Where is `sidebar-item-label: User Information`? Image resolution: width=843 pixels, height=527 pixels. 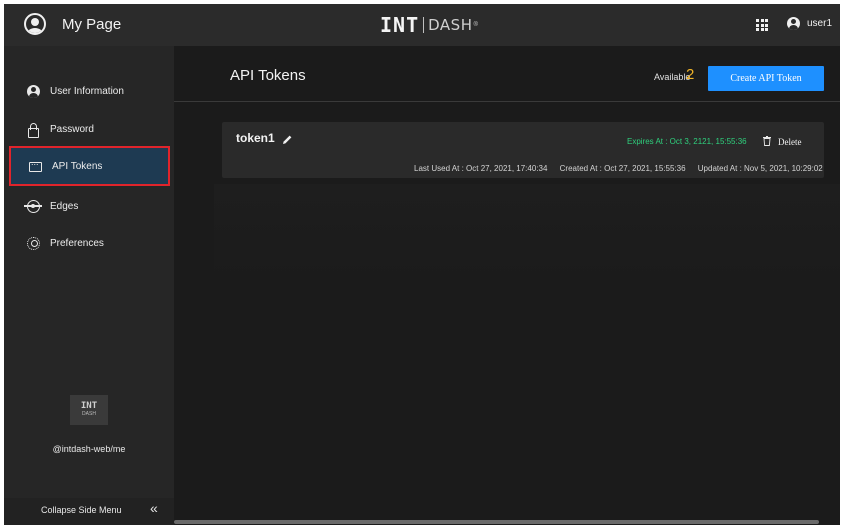 sidebar-item-label: User Information is located at coordinates (87, 91).